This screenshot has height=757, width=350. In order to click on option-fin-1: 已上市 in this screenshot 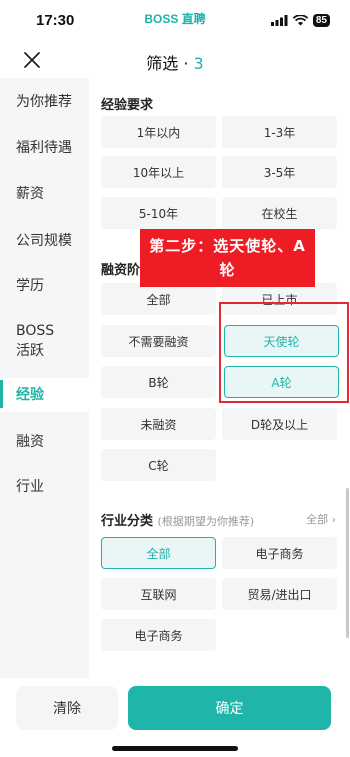, I will do `click(279, 299)`.